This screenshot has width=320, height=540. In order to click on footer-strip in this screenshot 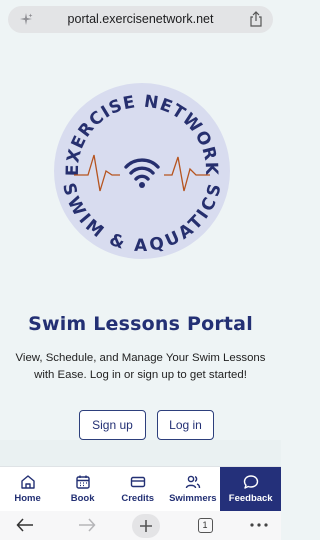, I will do `click(140, 453)`.